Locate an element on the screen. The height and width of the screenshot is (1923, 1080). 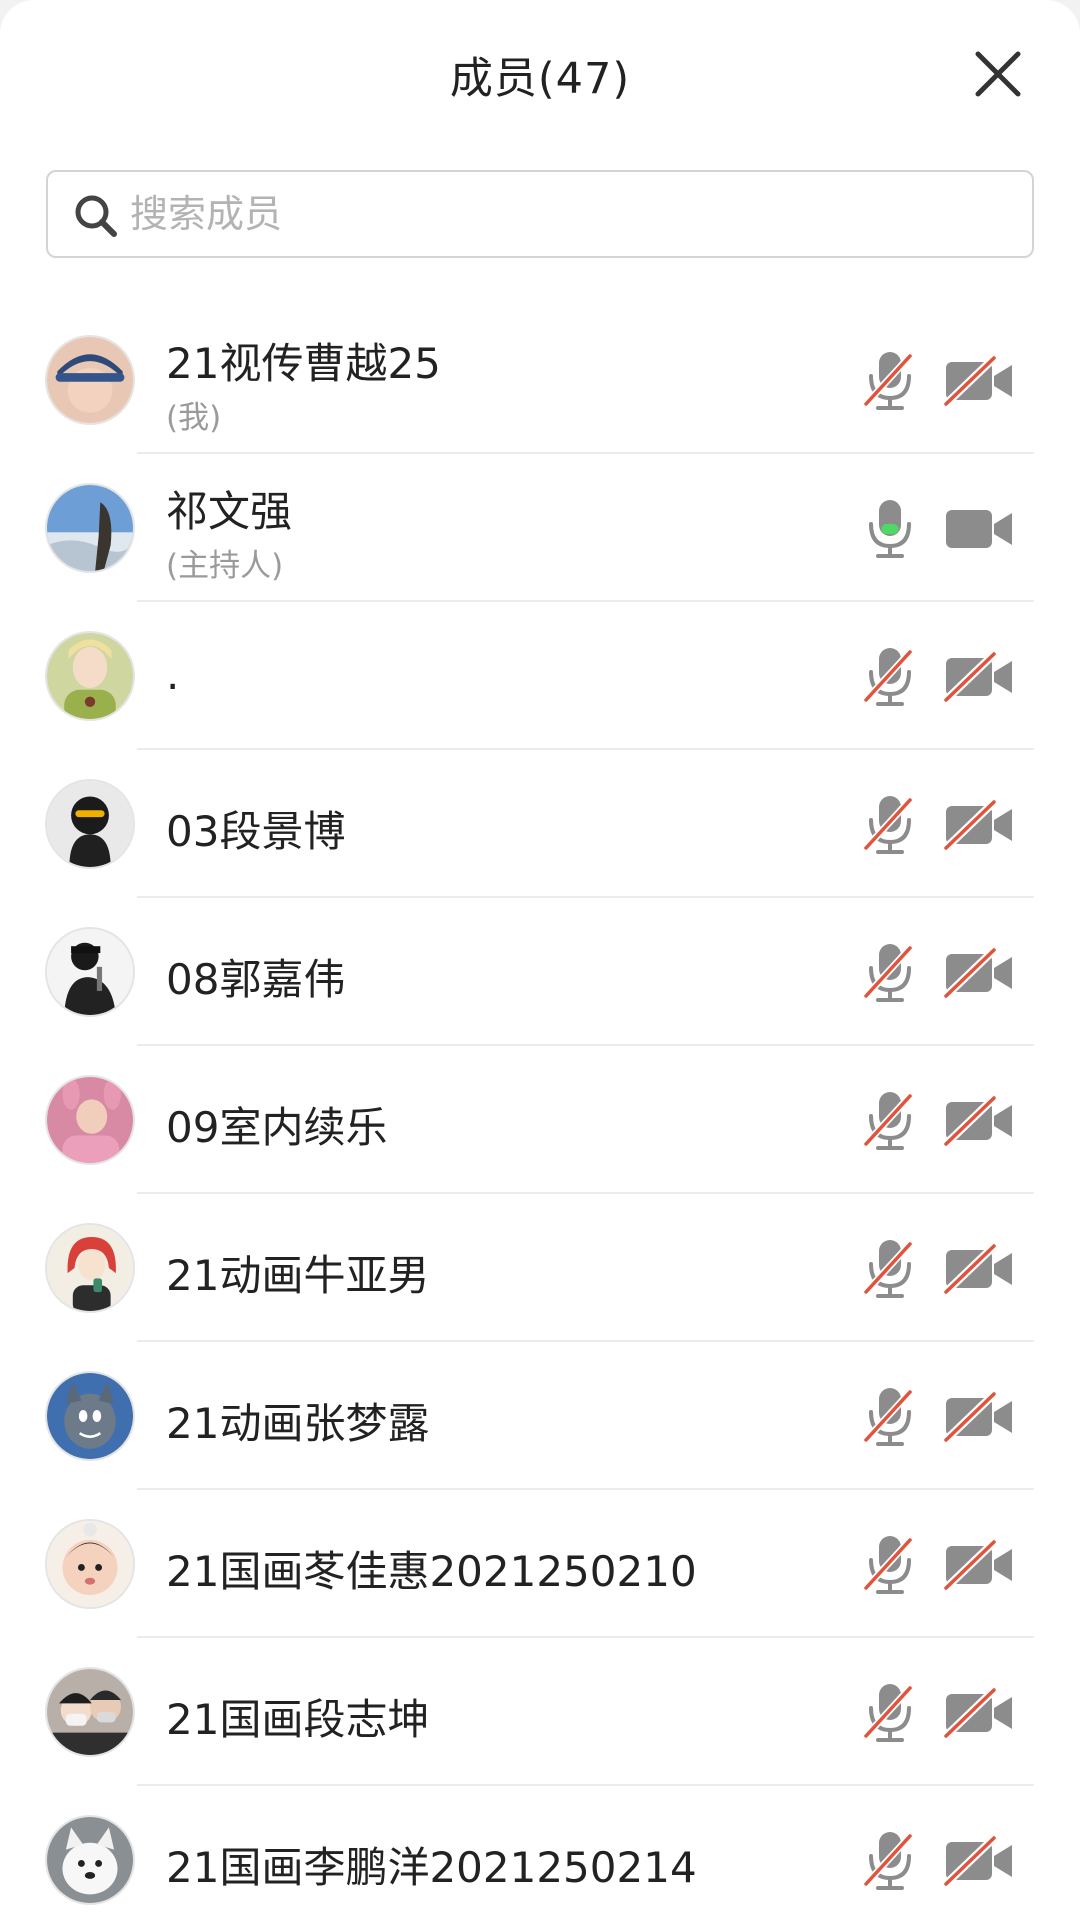
member-name: 21国画段志坤 is located at coordinates (298, 1719).